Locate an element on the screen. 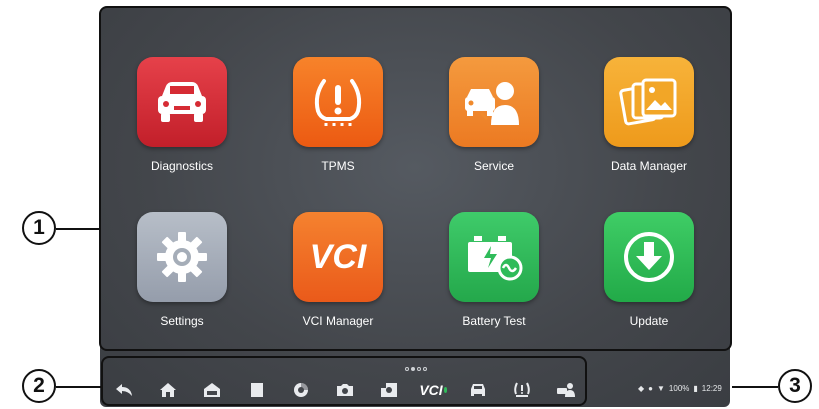 The image size is (819, 409). app-label: TPMS is located at coordinates (338, 166).